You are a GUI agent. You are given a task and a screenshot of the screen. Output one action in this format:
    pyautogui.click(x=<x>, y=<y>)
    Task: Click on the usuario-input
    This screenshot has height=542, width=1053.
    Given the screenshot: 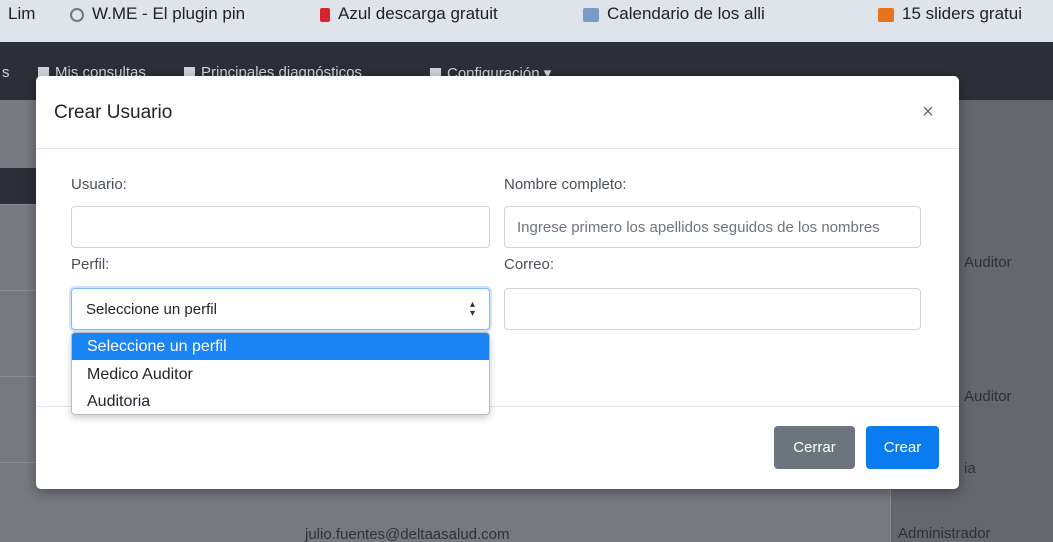 What is the action you would take?
    pyautogui.click(x=280, y=227)
    